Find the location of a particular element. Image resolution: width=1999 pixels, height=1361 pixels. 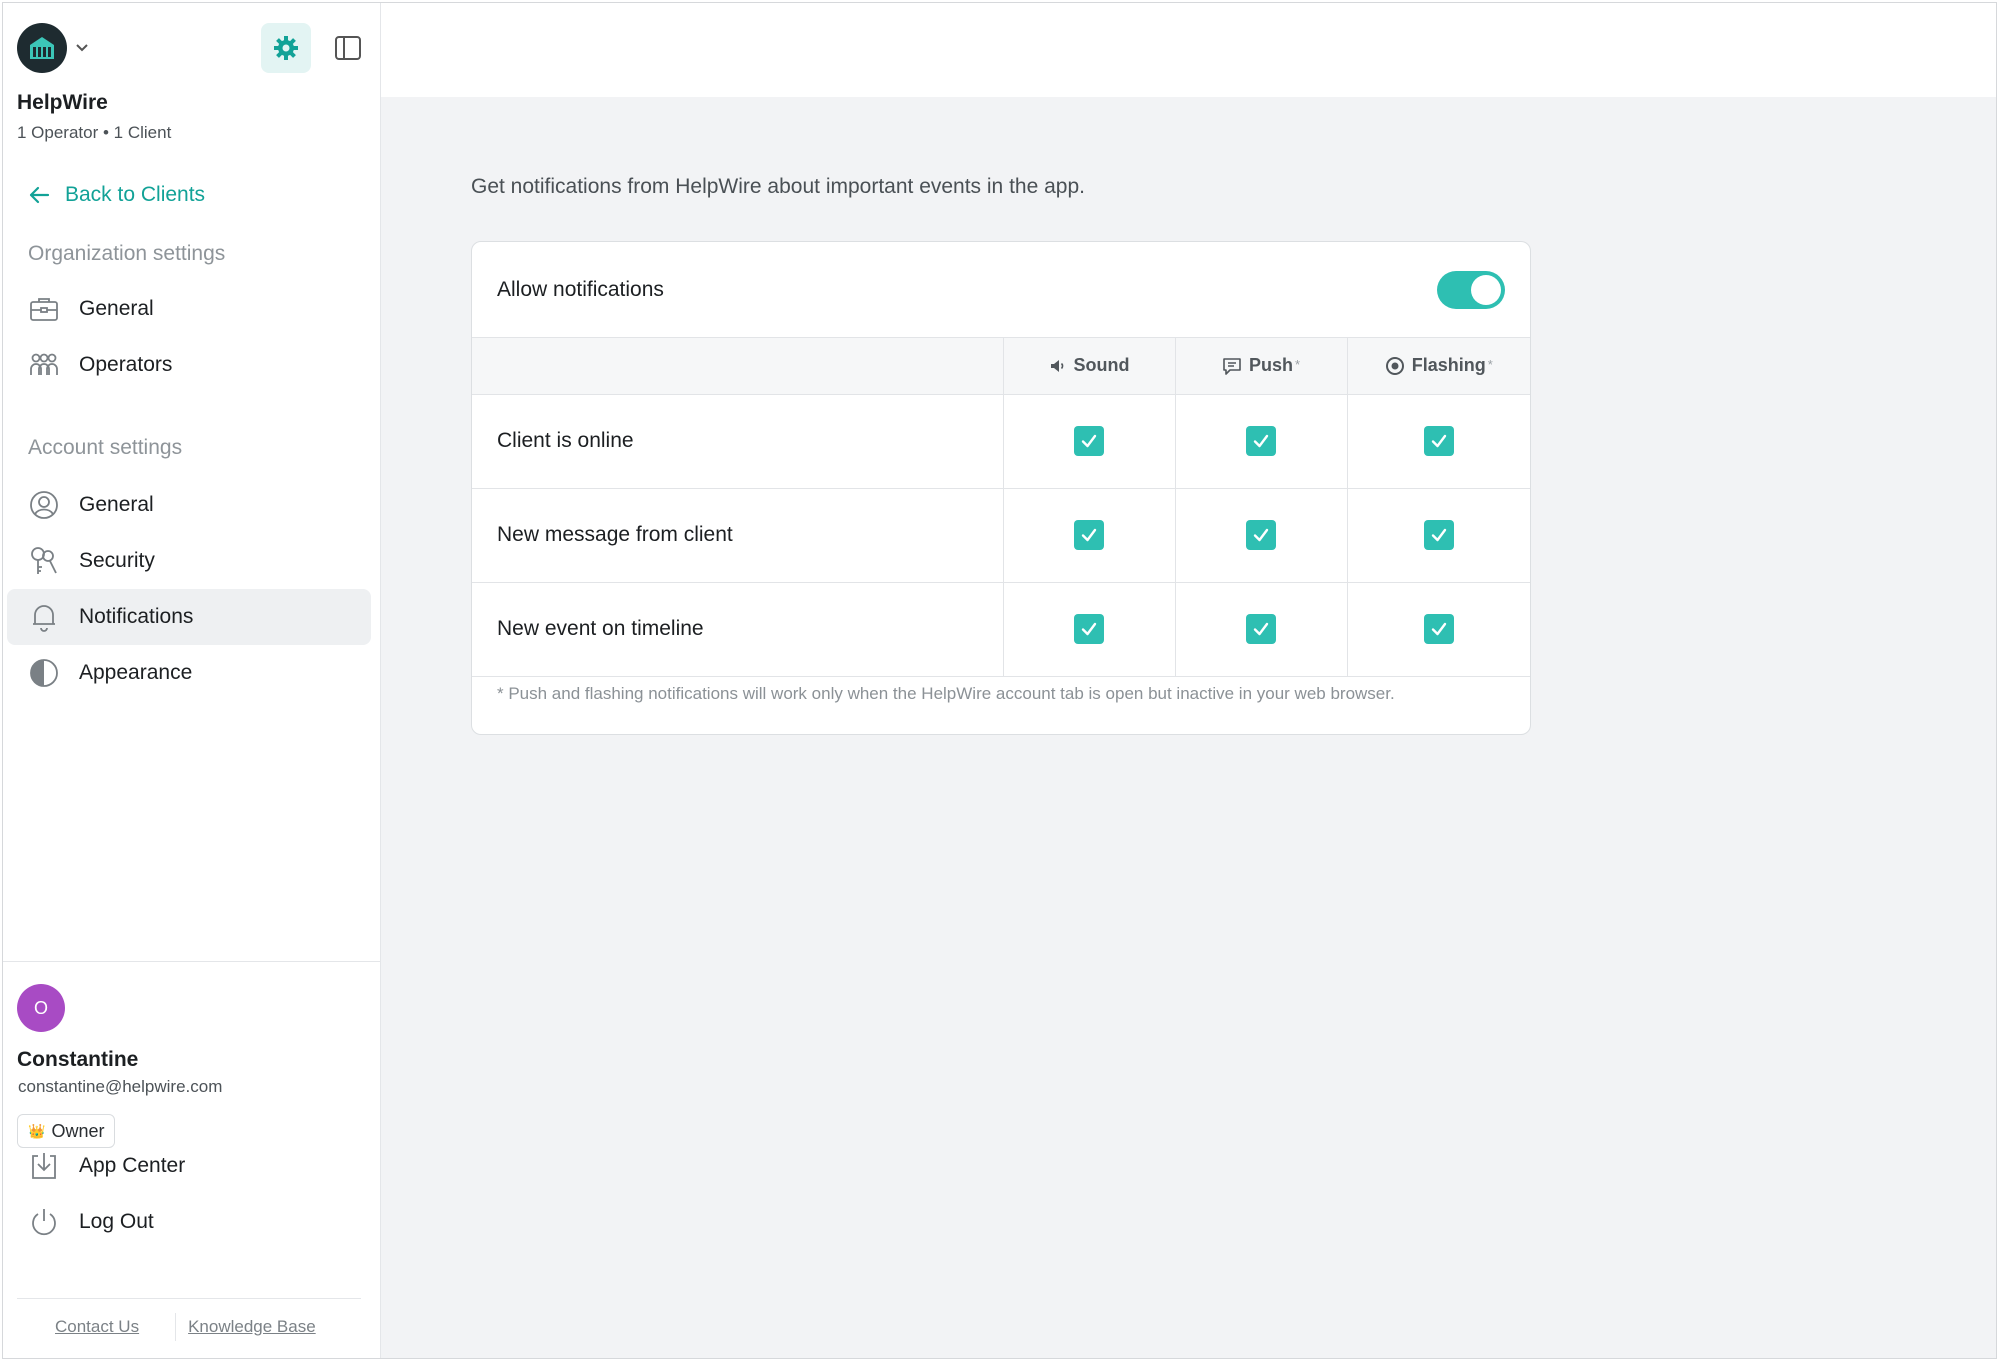

user-name: Constantine is located at coordinates (78, 1059).